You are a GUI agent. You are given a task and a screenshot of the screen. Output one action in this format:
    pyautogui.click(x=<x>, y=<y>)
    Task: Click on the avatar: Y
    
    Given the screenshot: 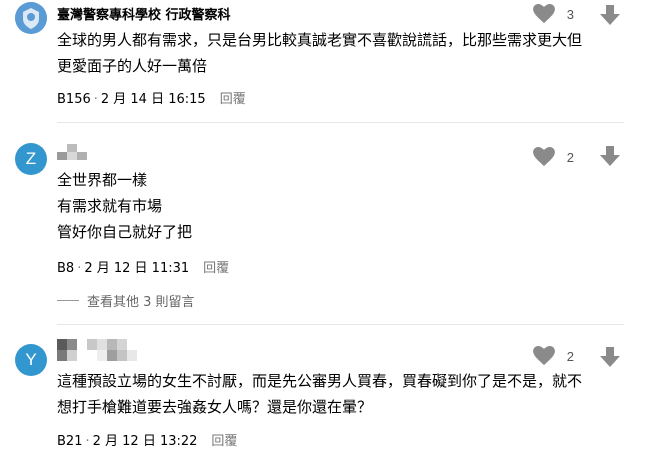 What is the action you would take?
    pyautogui.click(x=31, y=360)
    